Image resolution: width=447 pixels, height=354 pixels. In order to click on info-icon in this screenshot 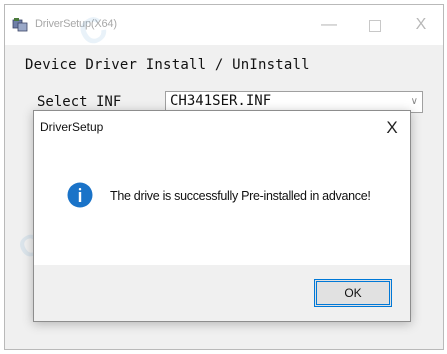, I will do `click(80, 195)`.